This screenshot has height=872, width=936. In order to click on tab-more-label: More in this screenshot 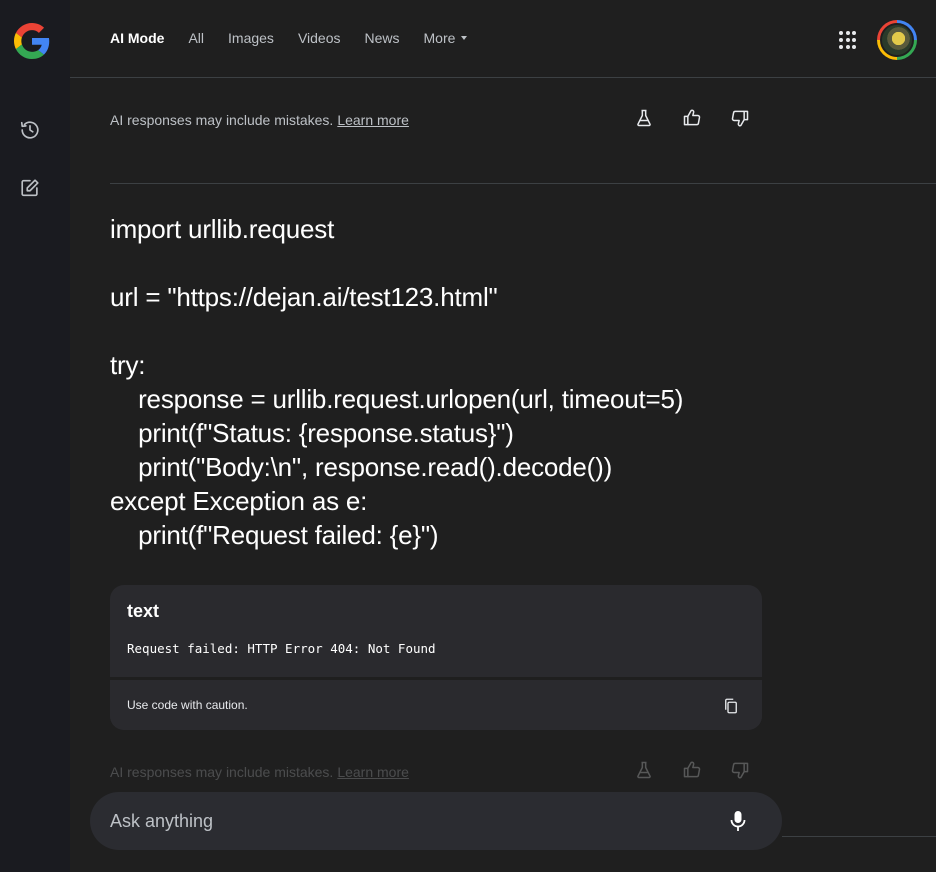, I will do `click(439, 38)`.